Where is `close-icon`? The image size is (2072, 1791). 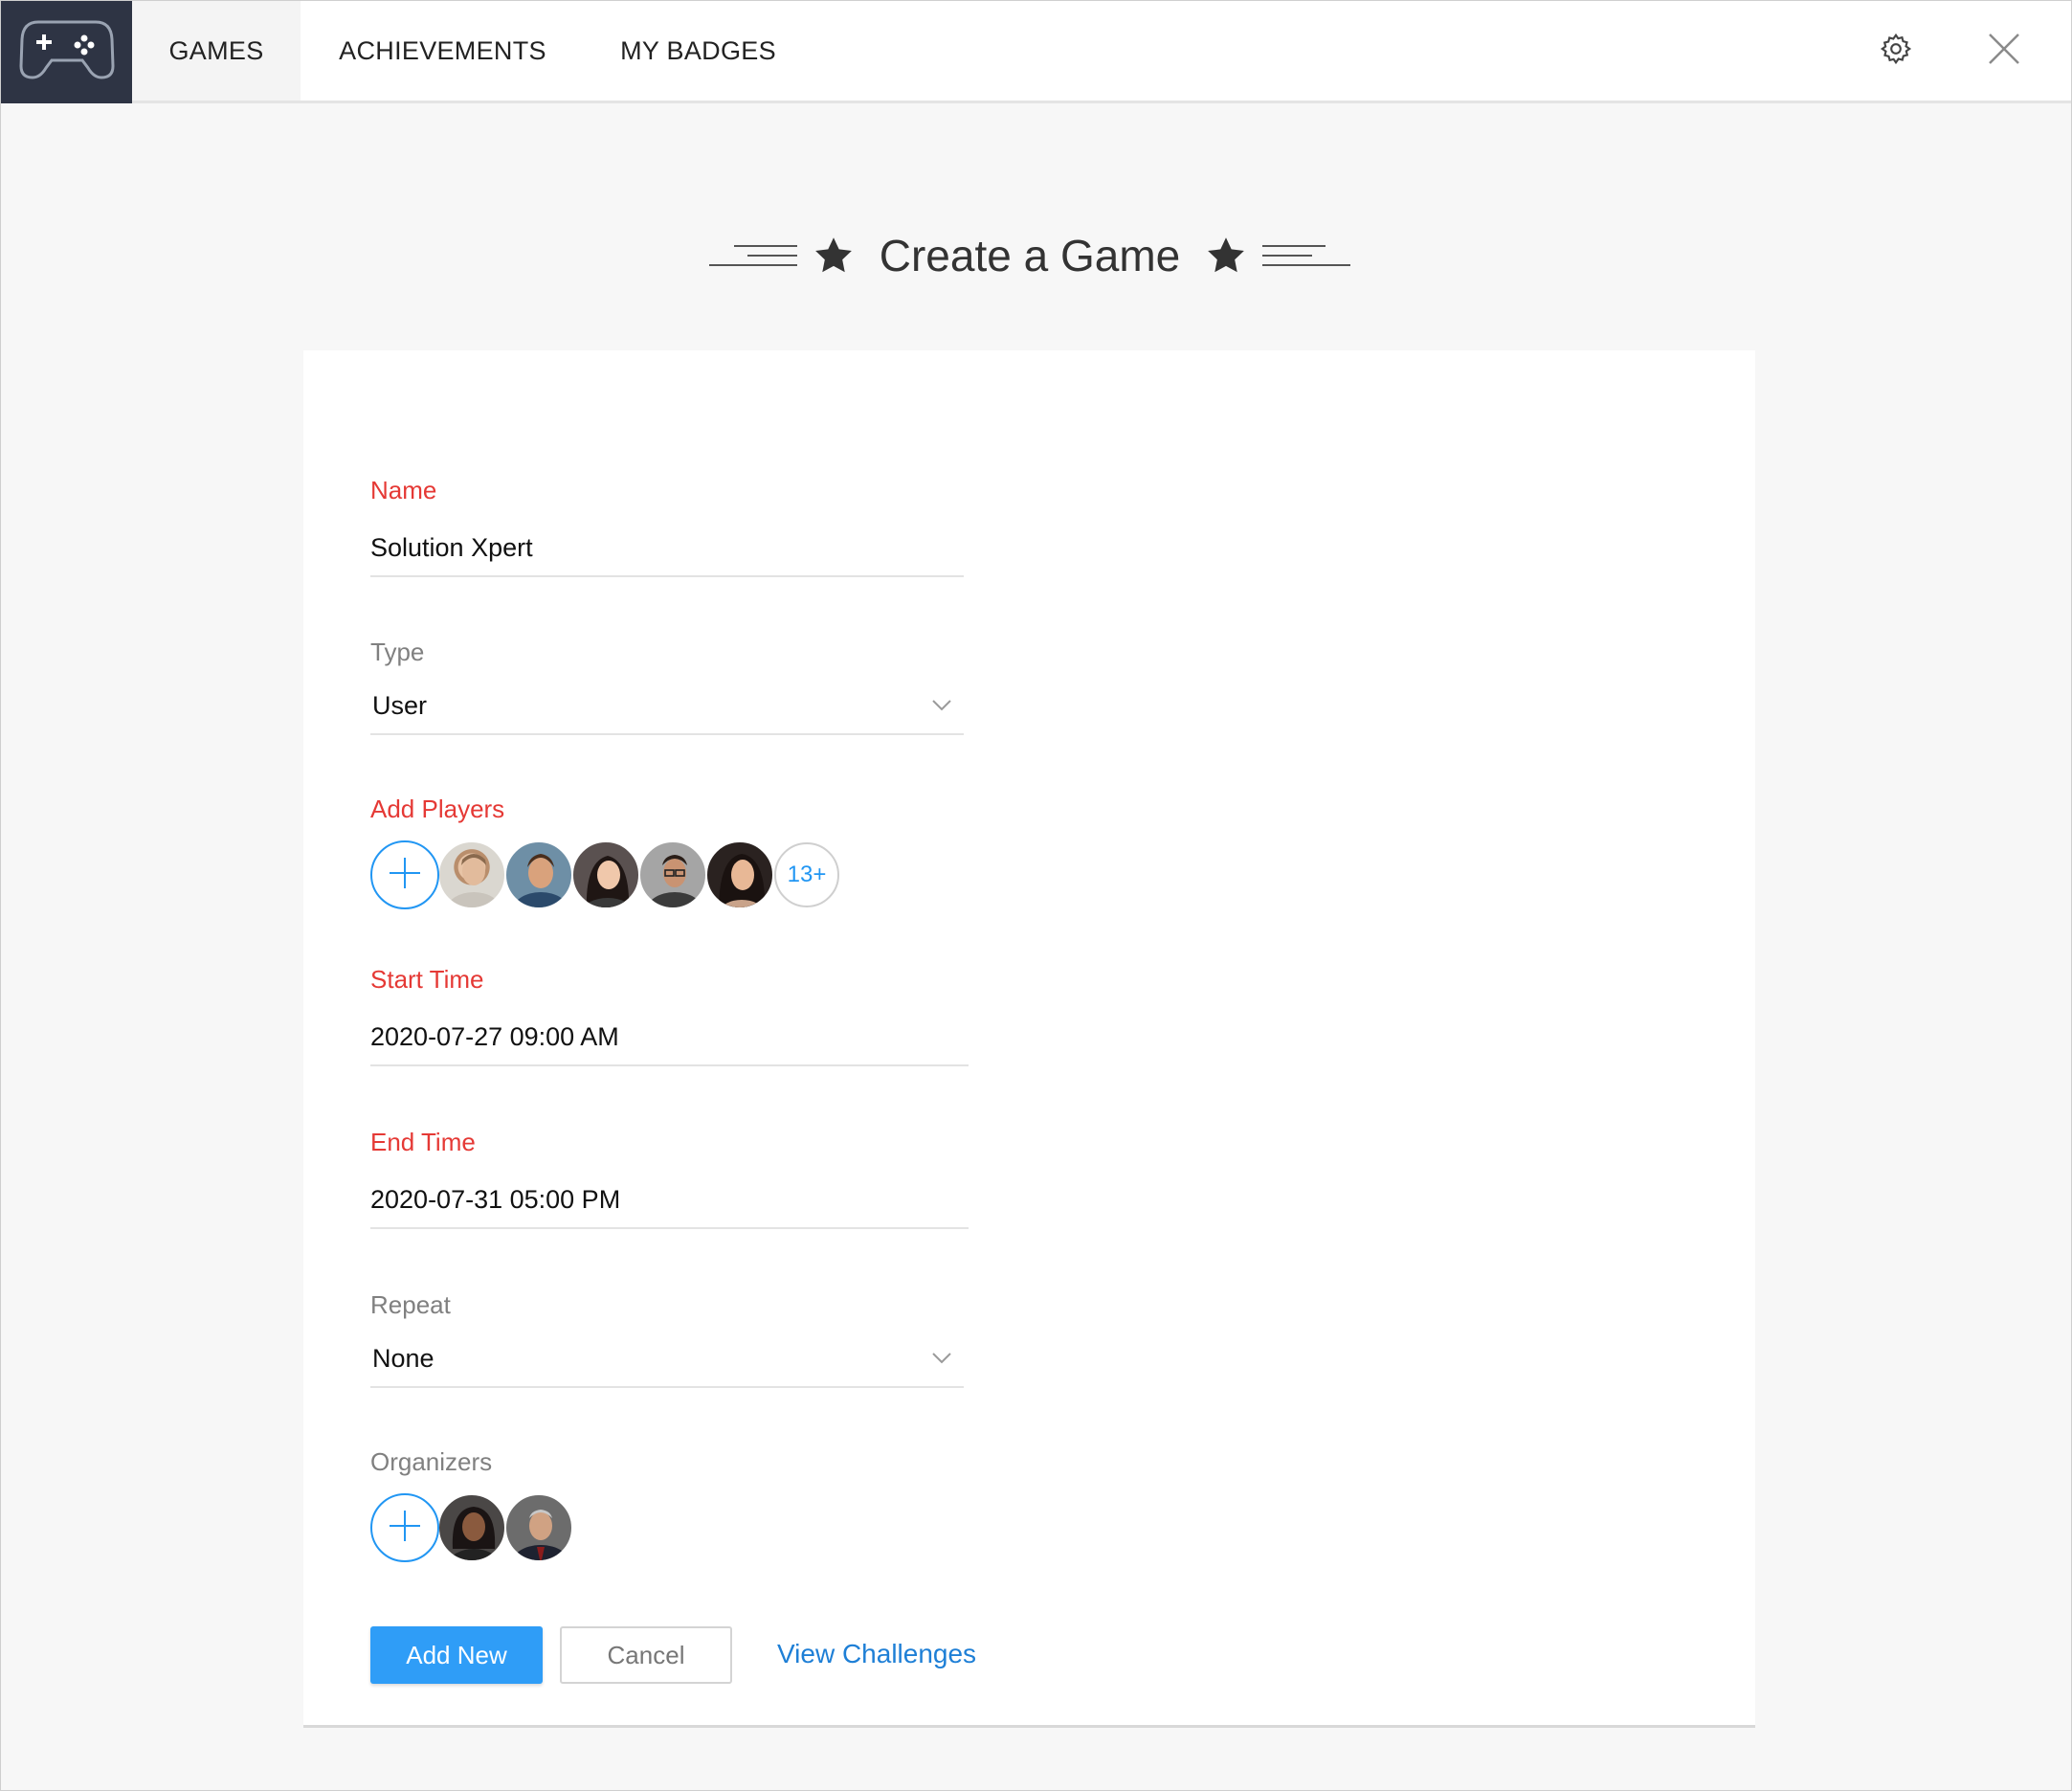 close-icon is located at coordinates (2004, 52).